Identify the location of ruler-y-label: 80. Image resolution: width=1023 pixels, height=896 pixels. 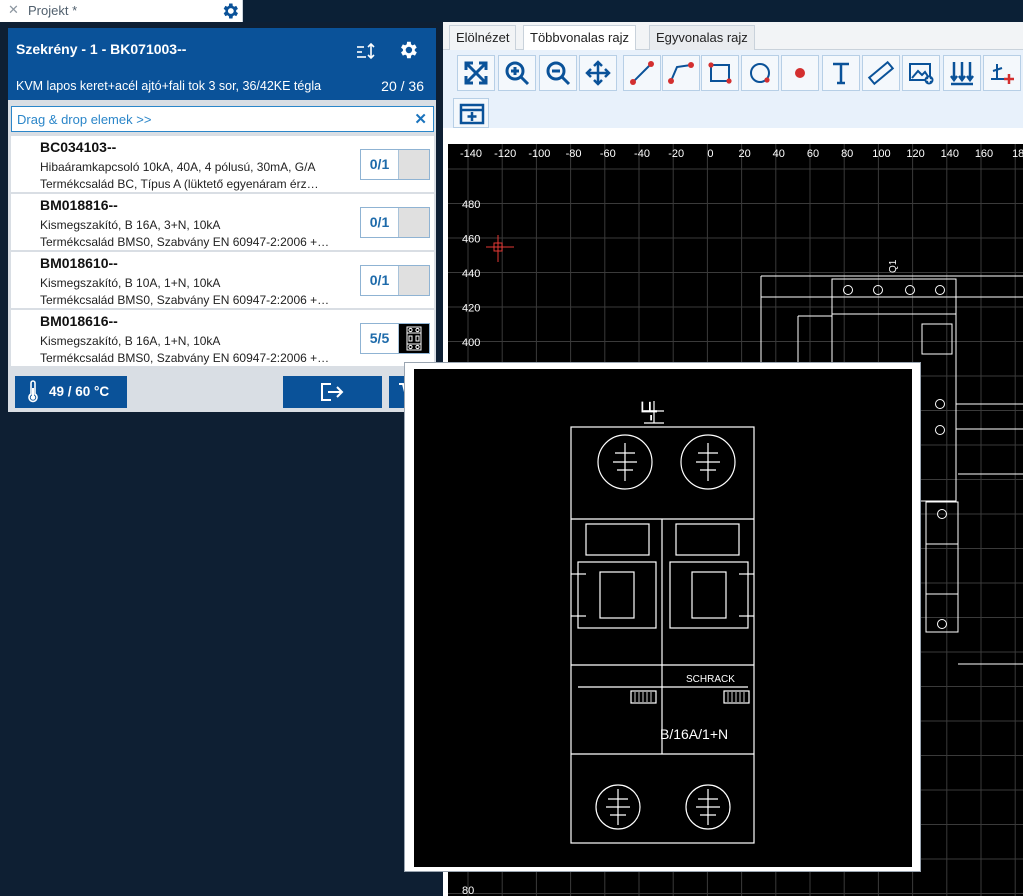
(468, 890).